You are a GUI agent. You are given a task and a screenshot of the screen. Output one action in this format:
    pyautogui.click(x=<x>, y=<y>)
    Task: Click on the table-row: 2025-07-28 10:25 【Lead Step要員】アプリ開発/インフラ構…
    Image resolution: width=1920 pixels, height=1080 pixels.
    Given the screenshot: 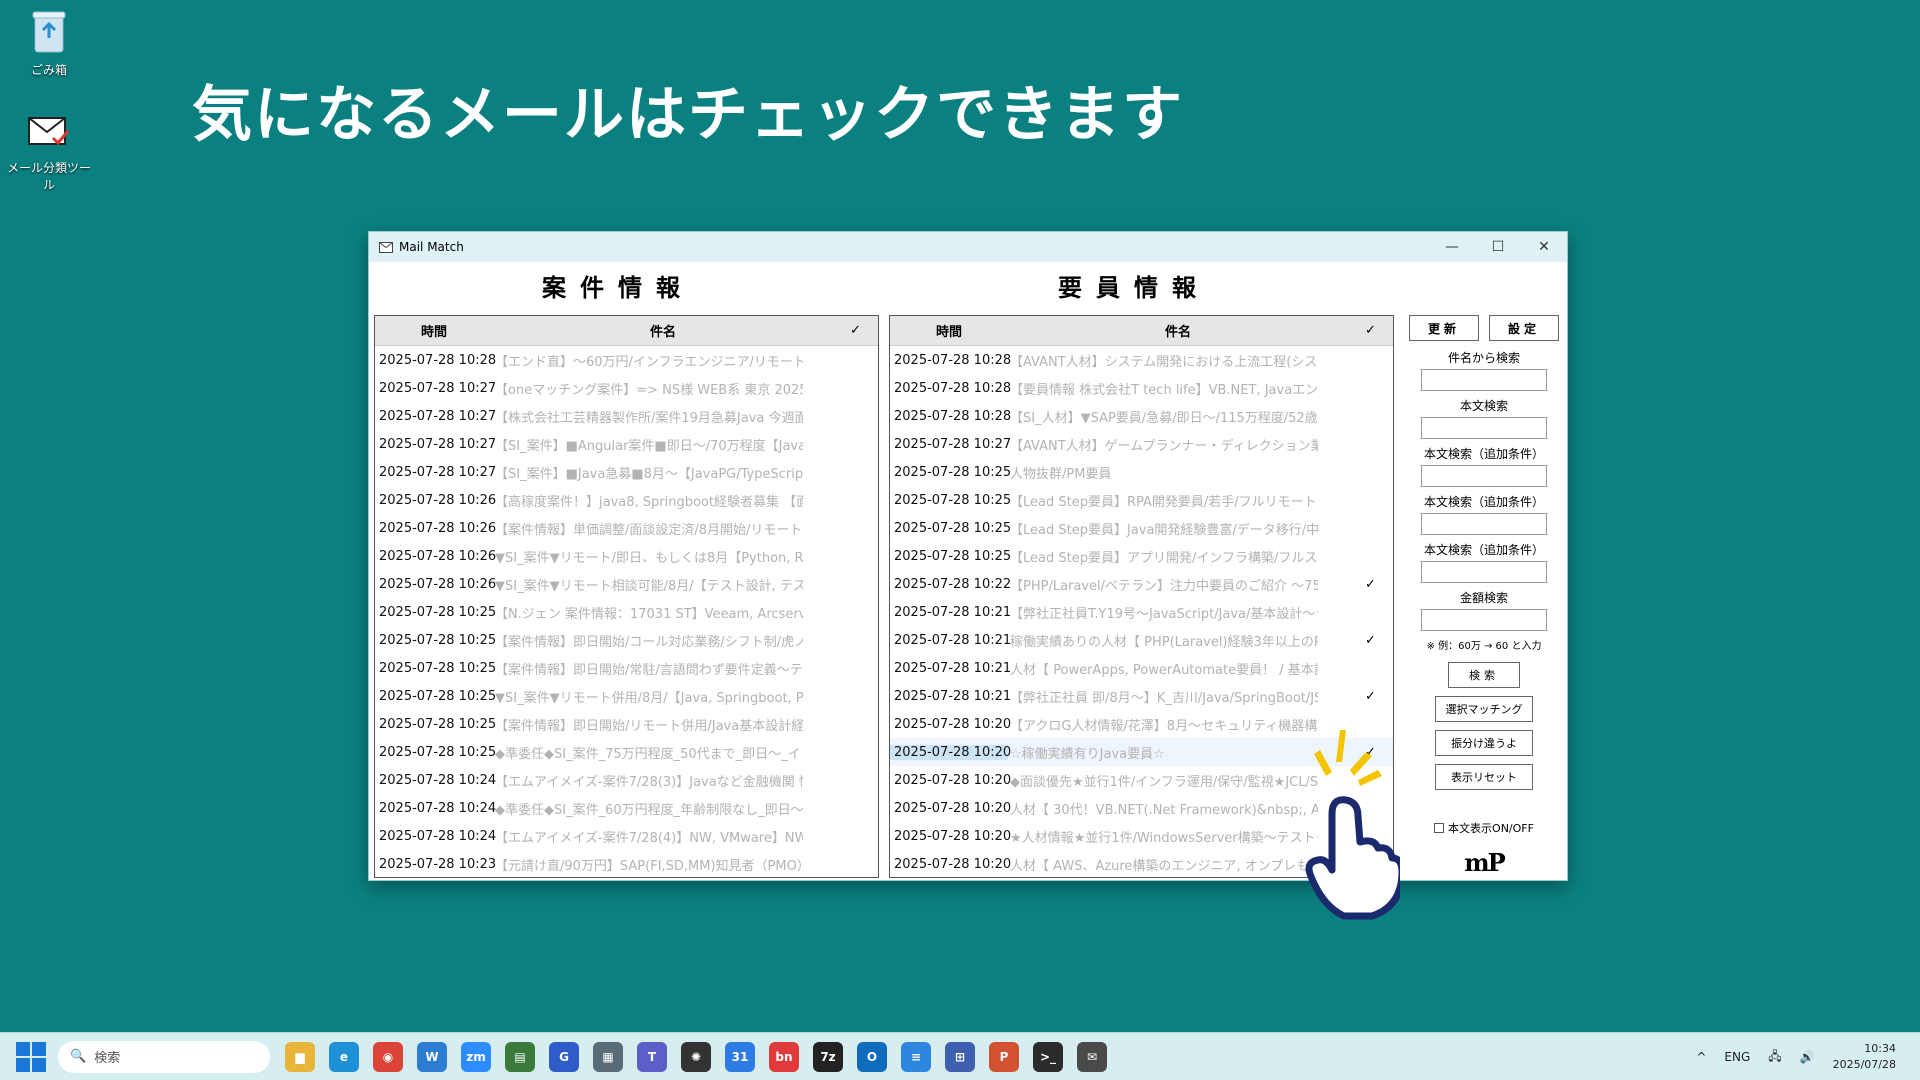 What is the action you would take?
    pyautogui.click(x=1141, y=556)
    